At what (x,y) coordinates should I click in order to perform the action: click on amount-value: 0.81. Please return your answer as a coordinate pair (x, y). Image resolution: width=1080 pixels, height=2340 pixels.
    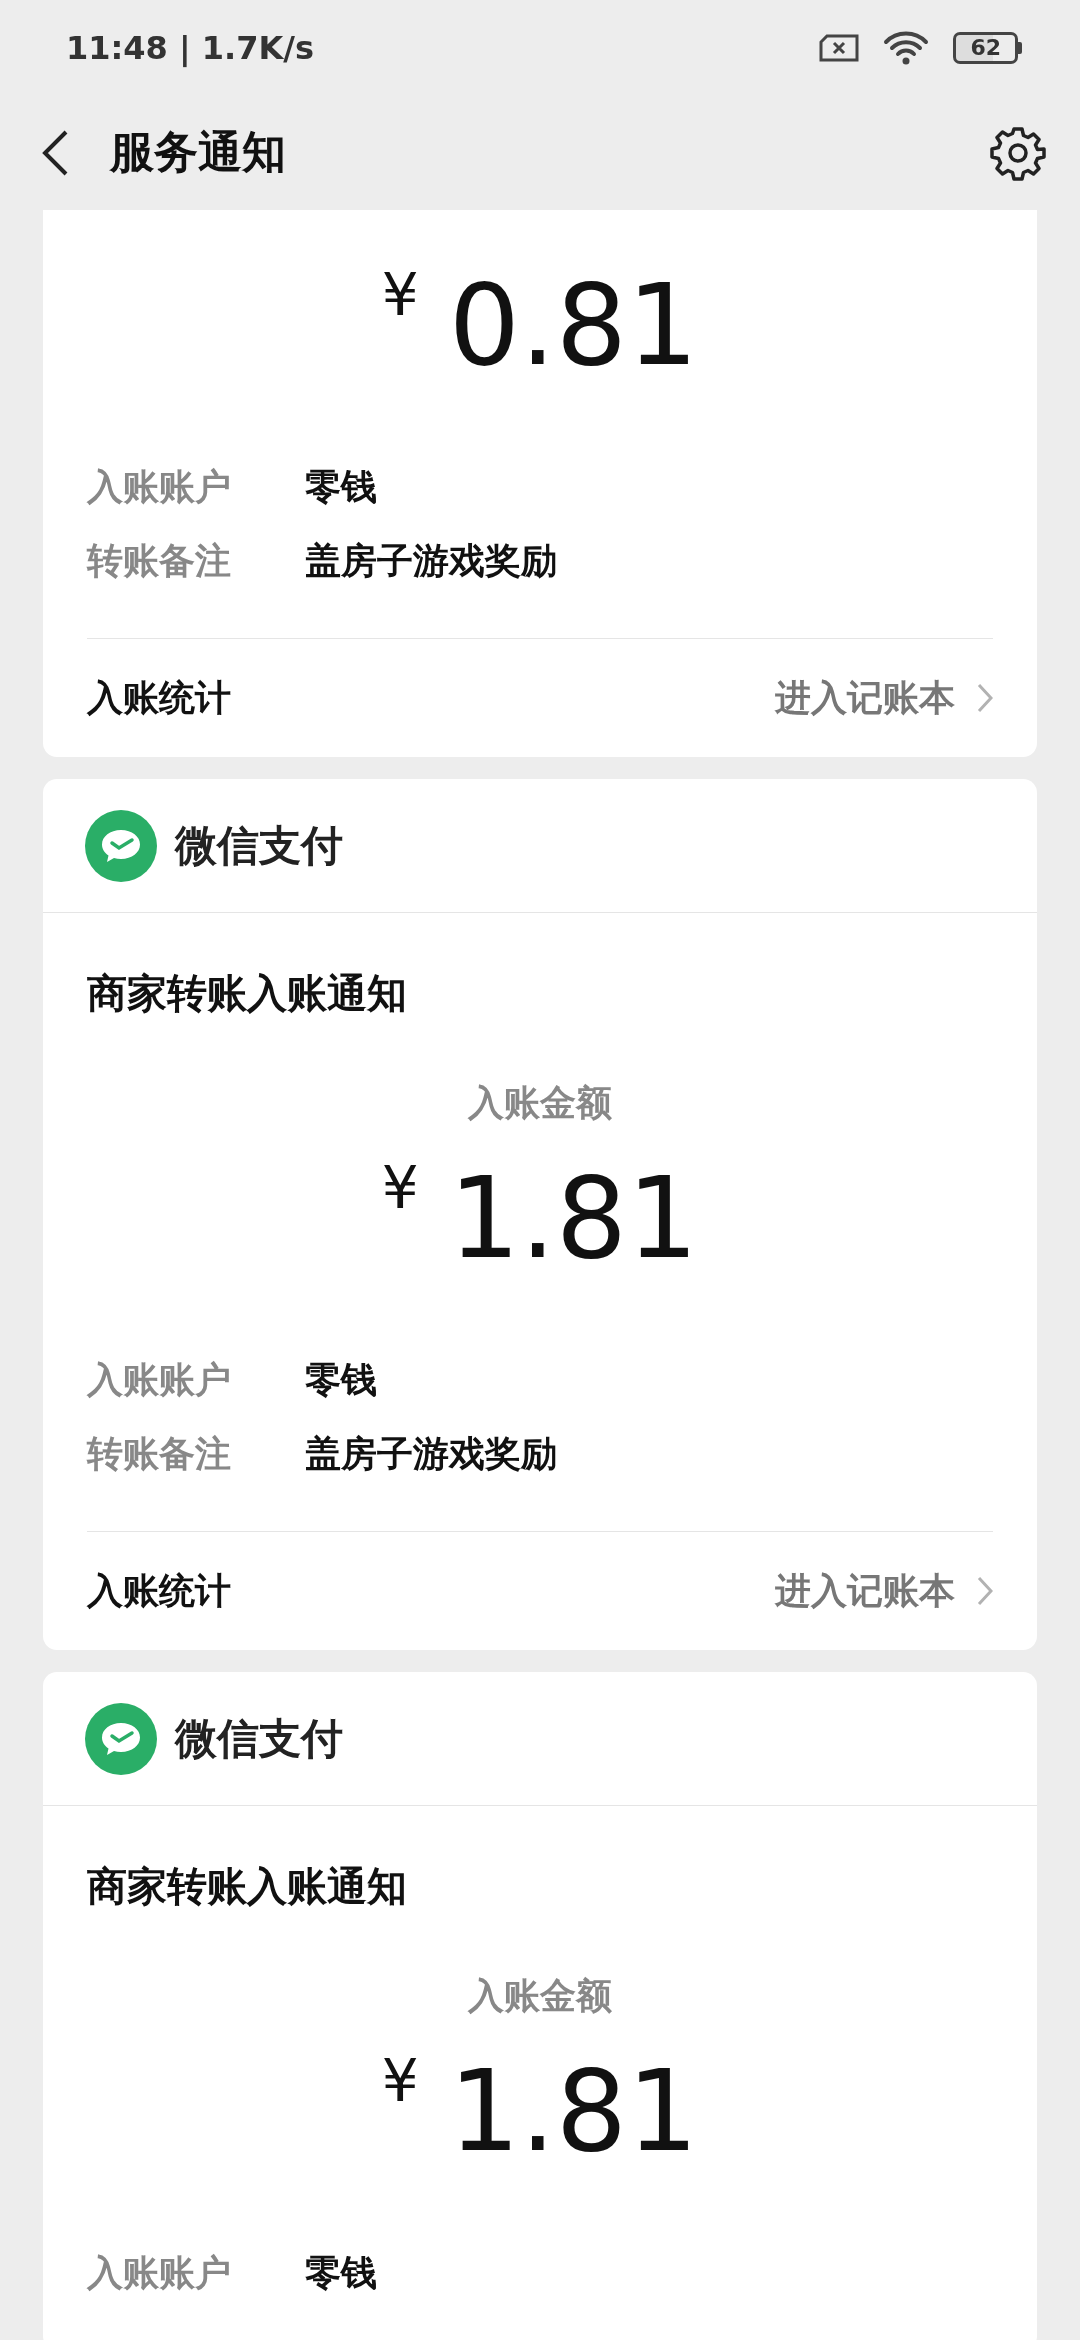
    Looking at the image, I should click on (573, 325).